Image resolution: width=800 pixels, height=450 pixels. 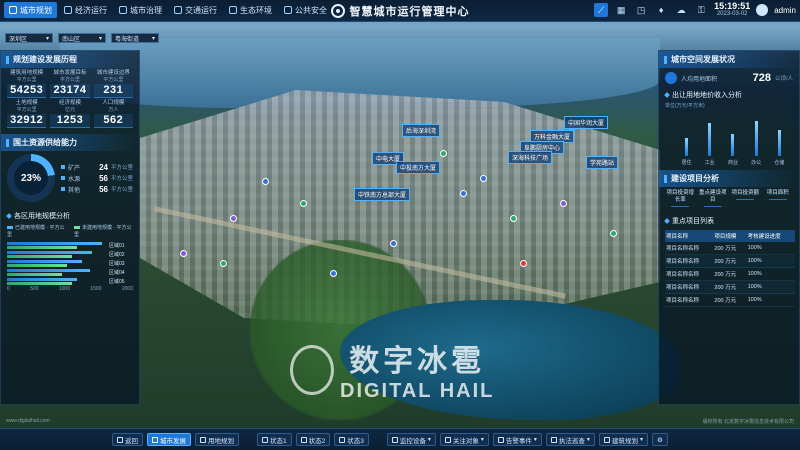 I want to click on footer-credits: www.digitalhail.com 版权所有 北京数字冰雹信息技术有限公司, so click(x=400, y=423).